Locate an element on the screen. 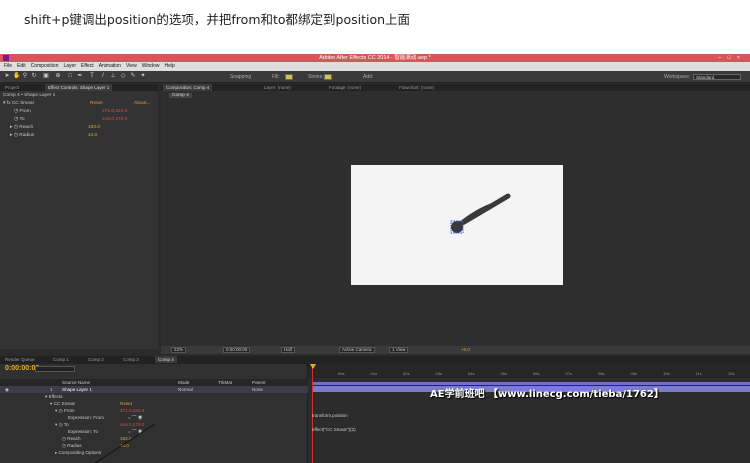 The height and width of the screenshot is (463, 750). playhead-icon is located at coordinates (313, 366).